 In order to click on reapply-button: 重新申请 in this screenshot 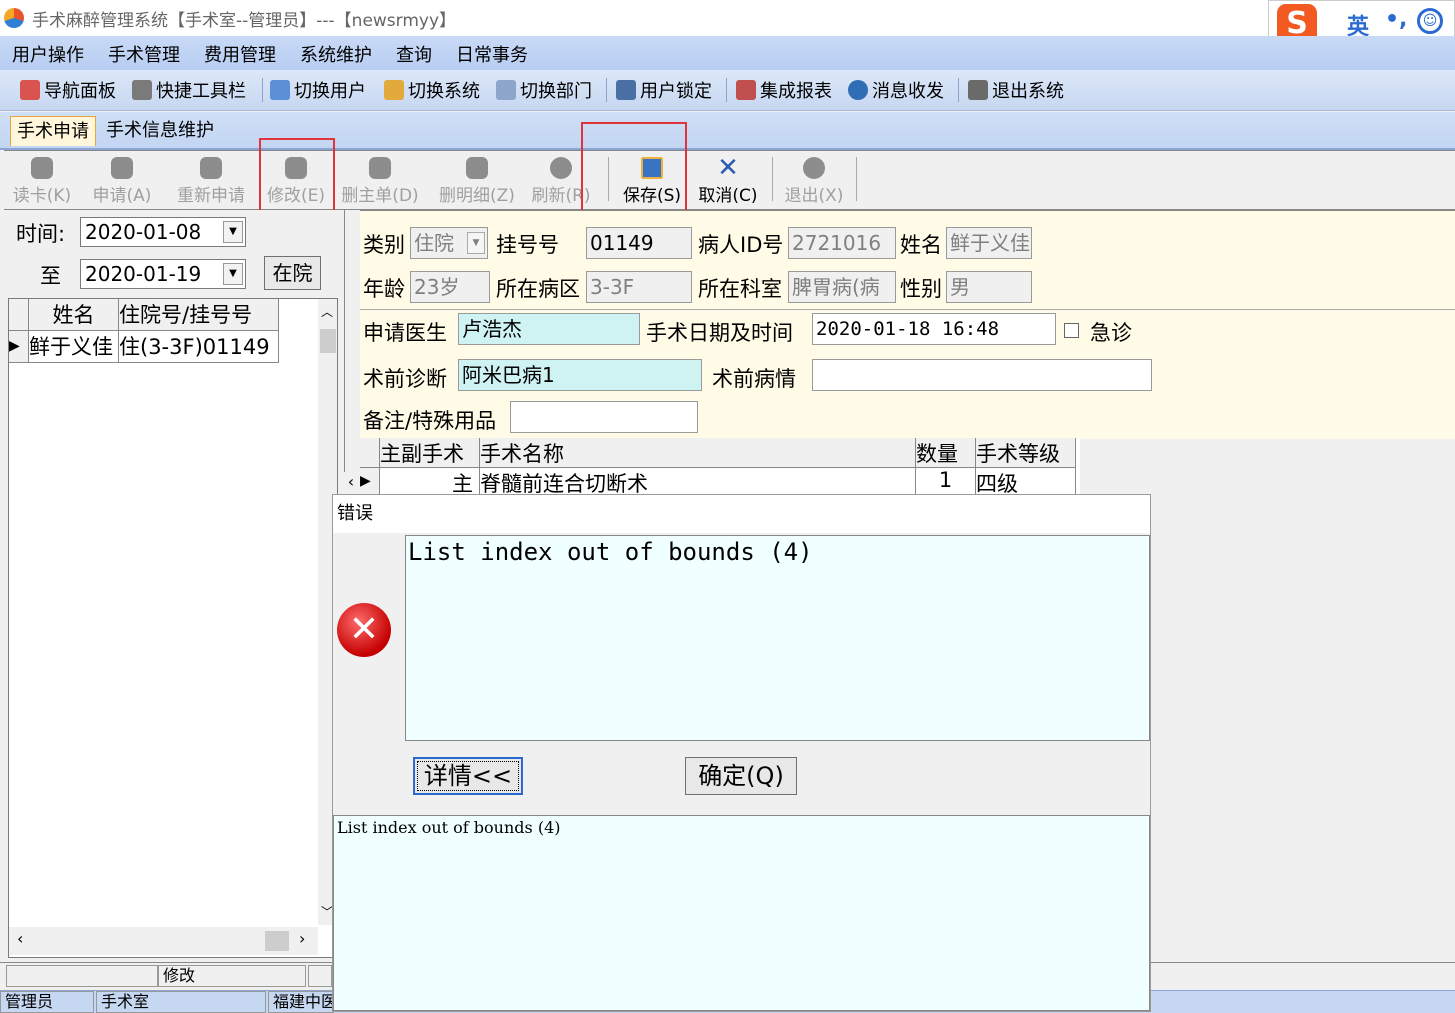, I will do `click(211, 179)`.